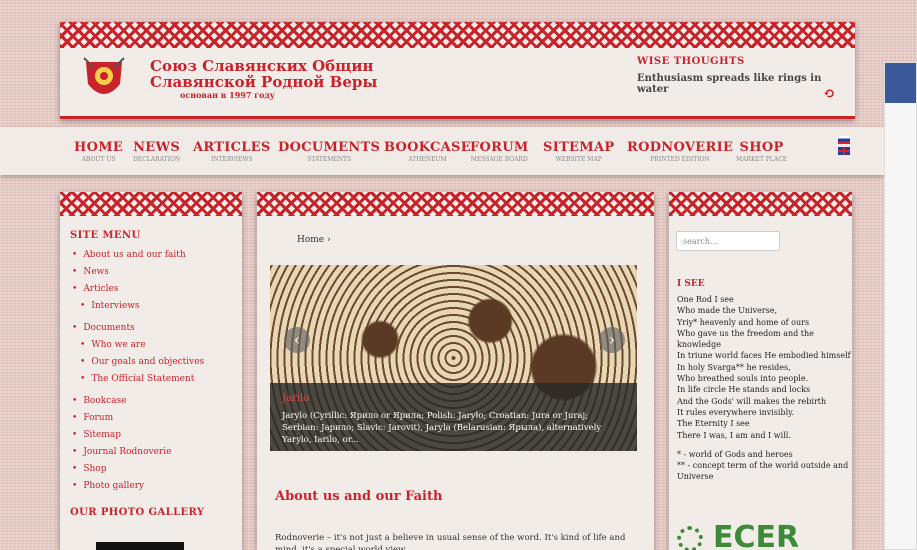 The height and width of the screenshot is (550, 917). I want to click on poem-line: The Eternity I see, so click(713, 424).